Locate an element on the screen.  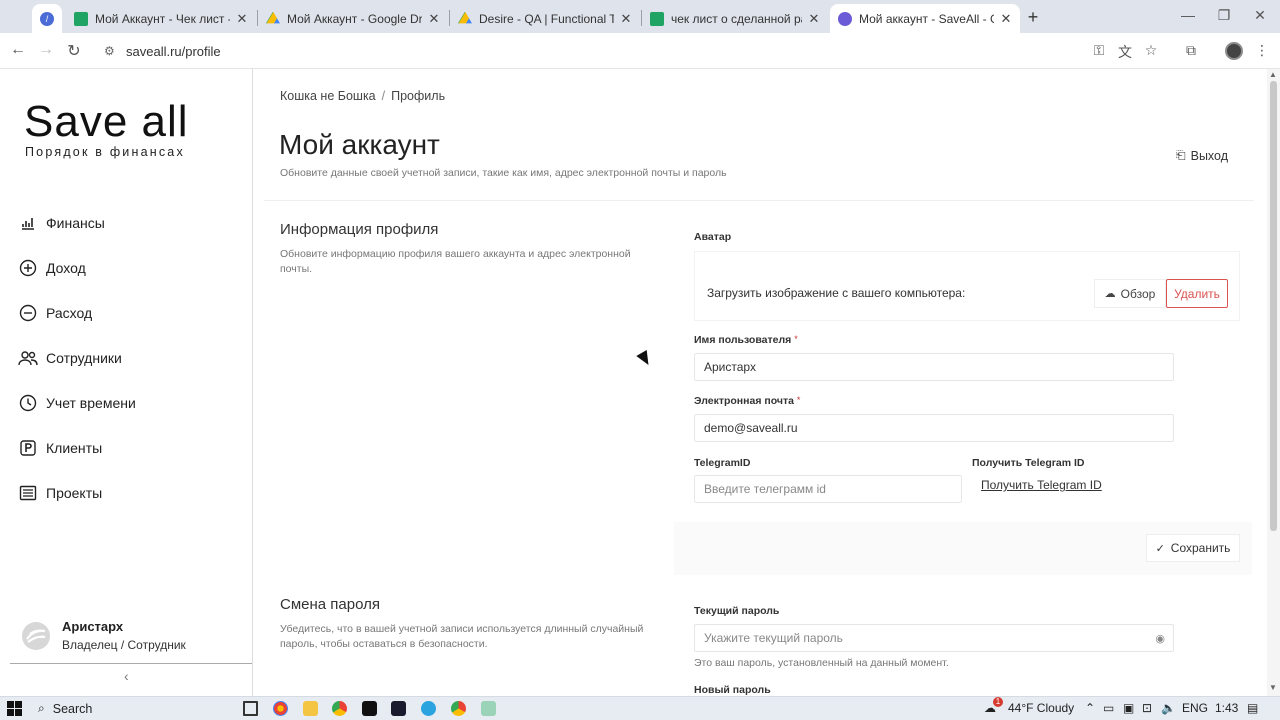
telegram-icon is located at coordinates (428, 708).